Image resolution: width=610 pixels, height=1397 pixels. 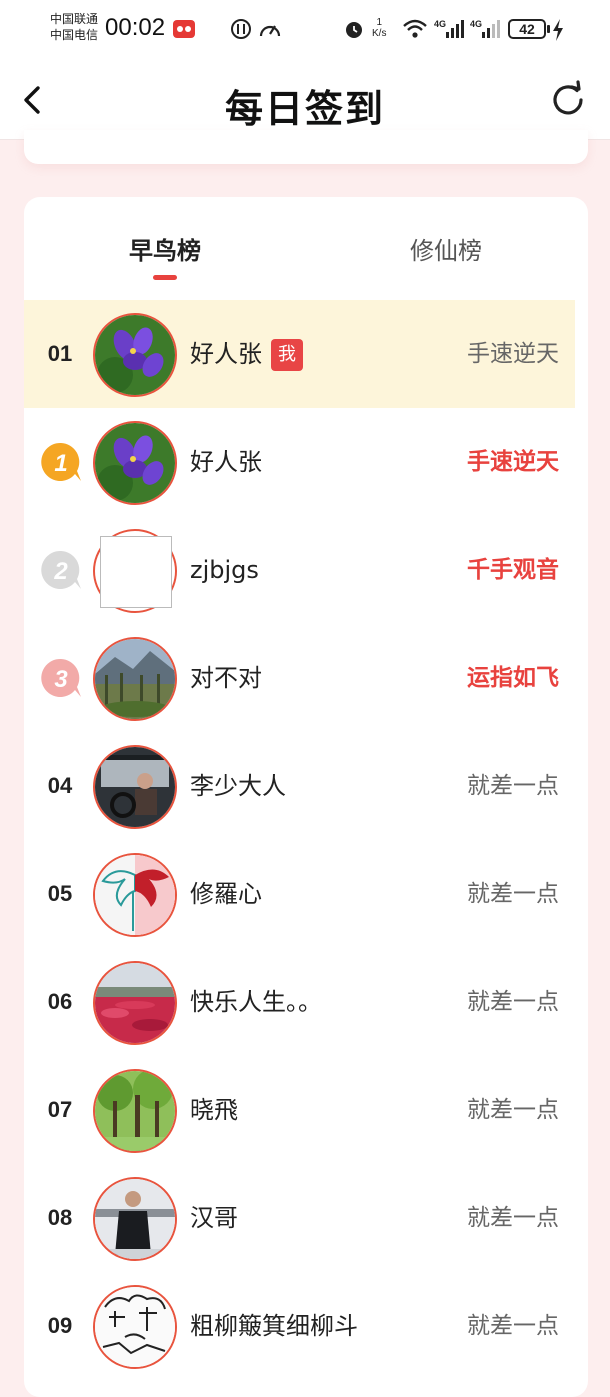 What do you see at coordinates (299, 1110) in the screenshot?
I see `rank-row-7: 07 晓飛 就差一点` at bounding box center [299, 1110].